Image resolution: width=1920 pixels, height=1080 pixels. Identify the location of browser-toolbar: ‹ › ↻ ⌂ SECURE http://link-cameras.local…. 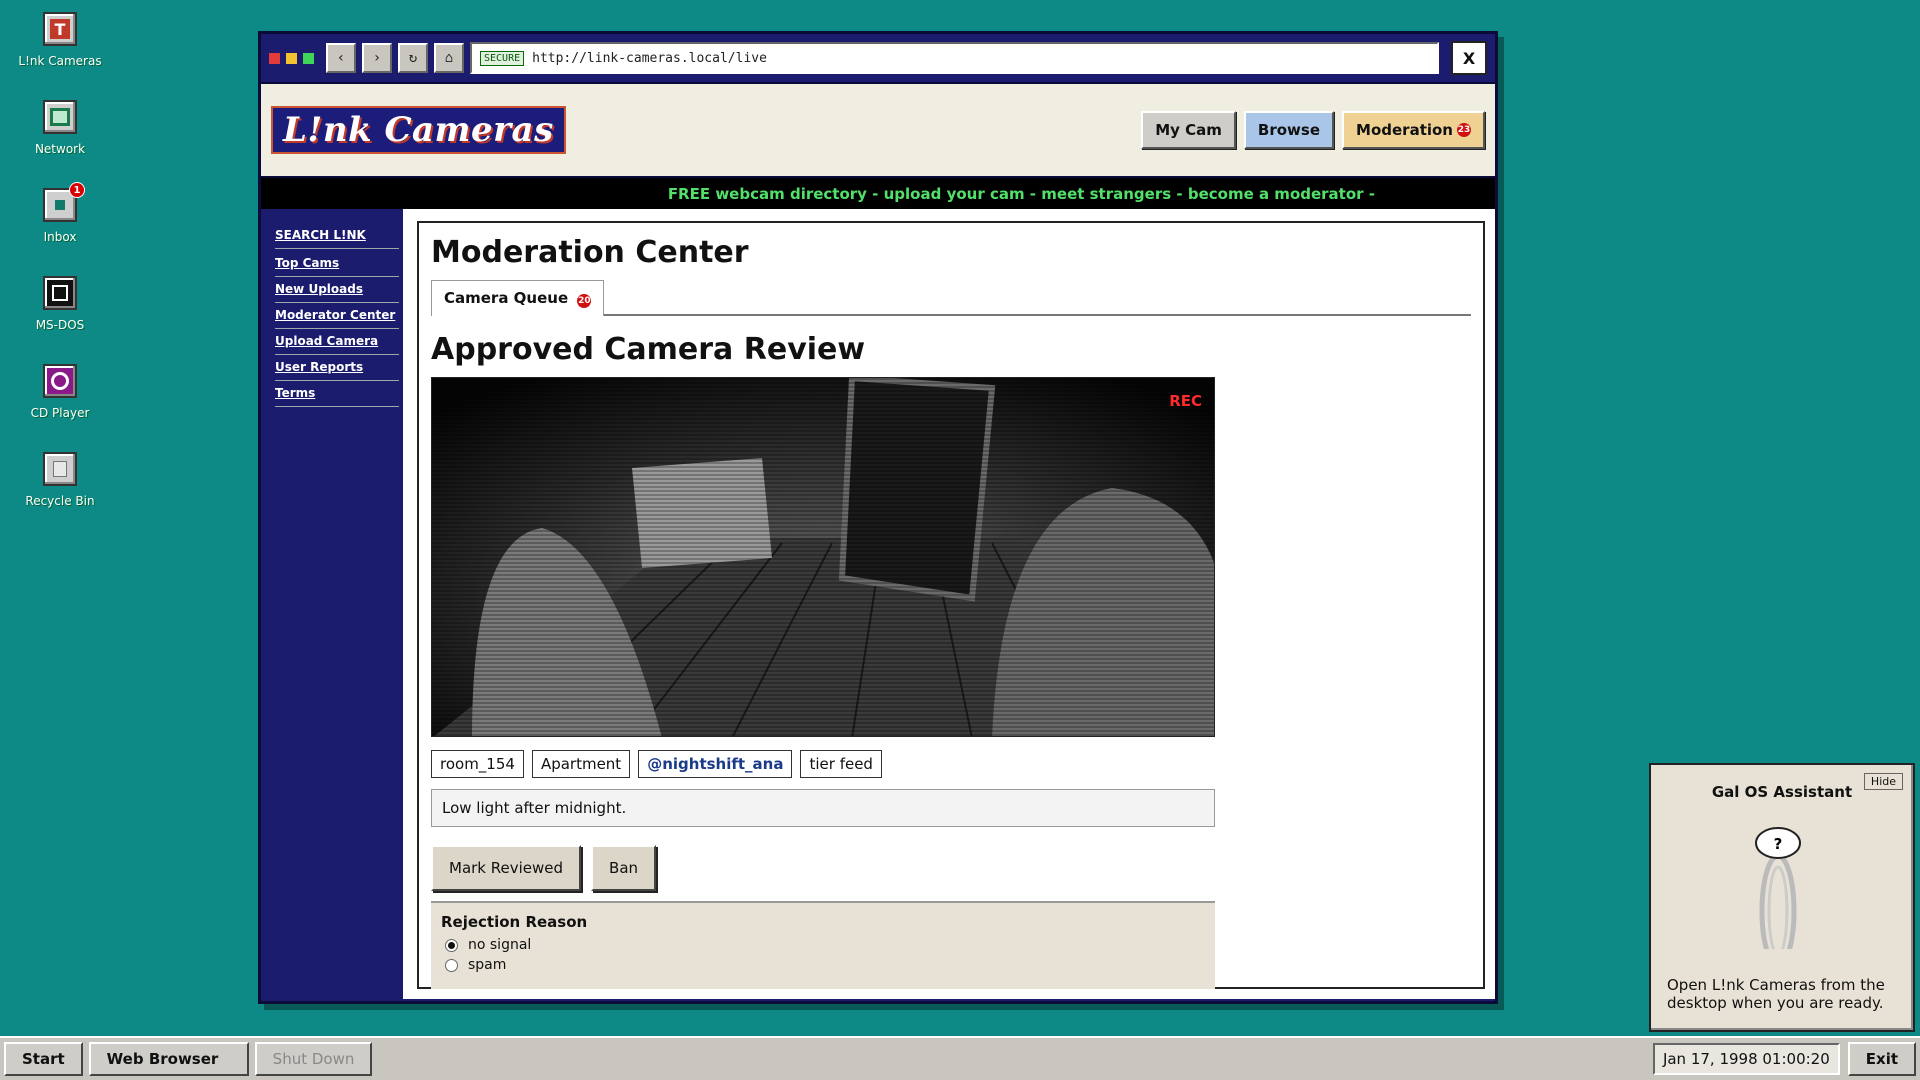
(878, 59).